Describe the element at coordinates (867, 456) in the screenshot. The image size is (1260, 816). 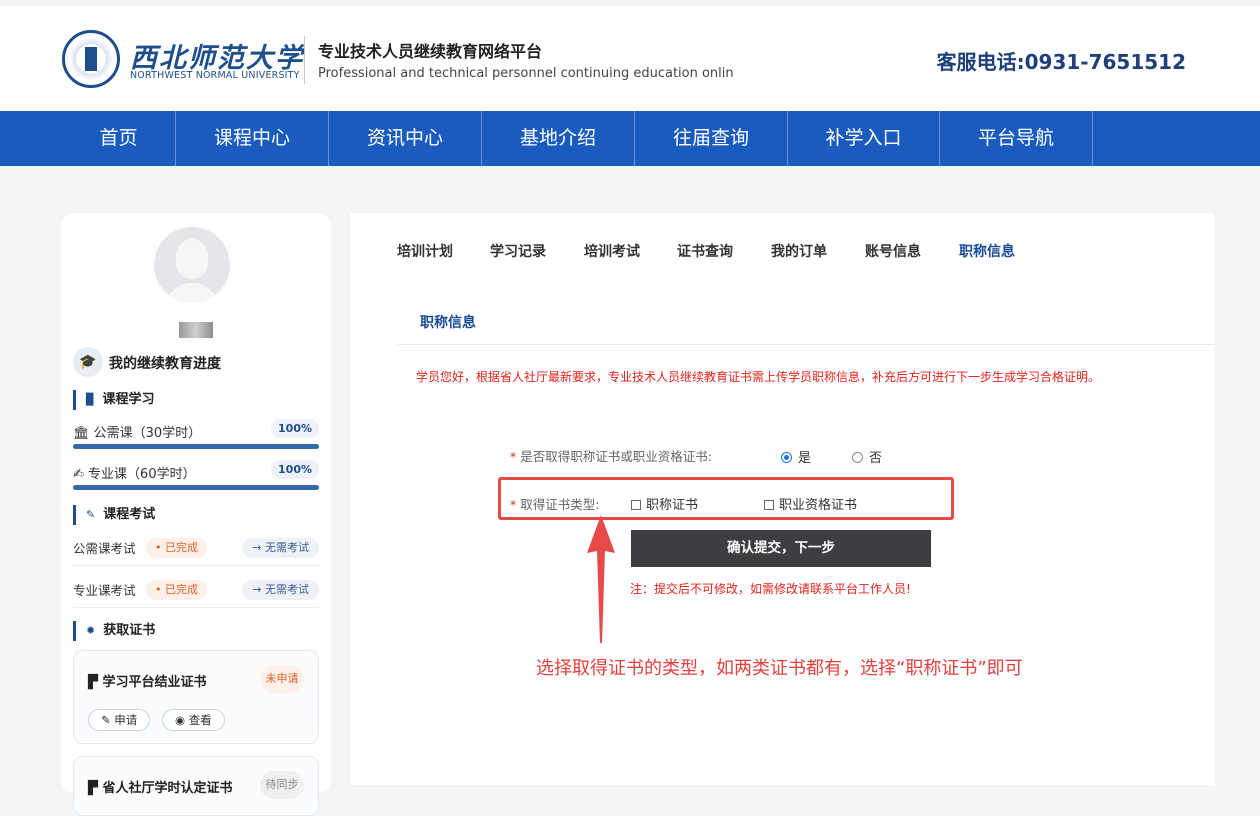
I see `radio-no: 否` at that location.